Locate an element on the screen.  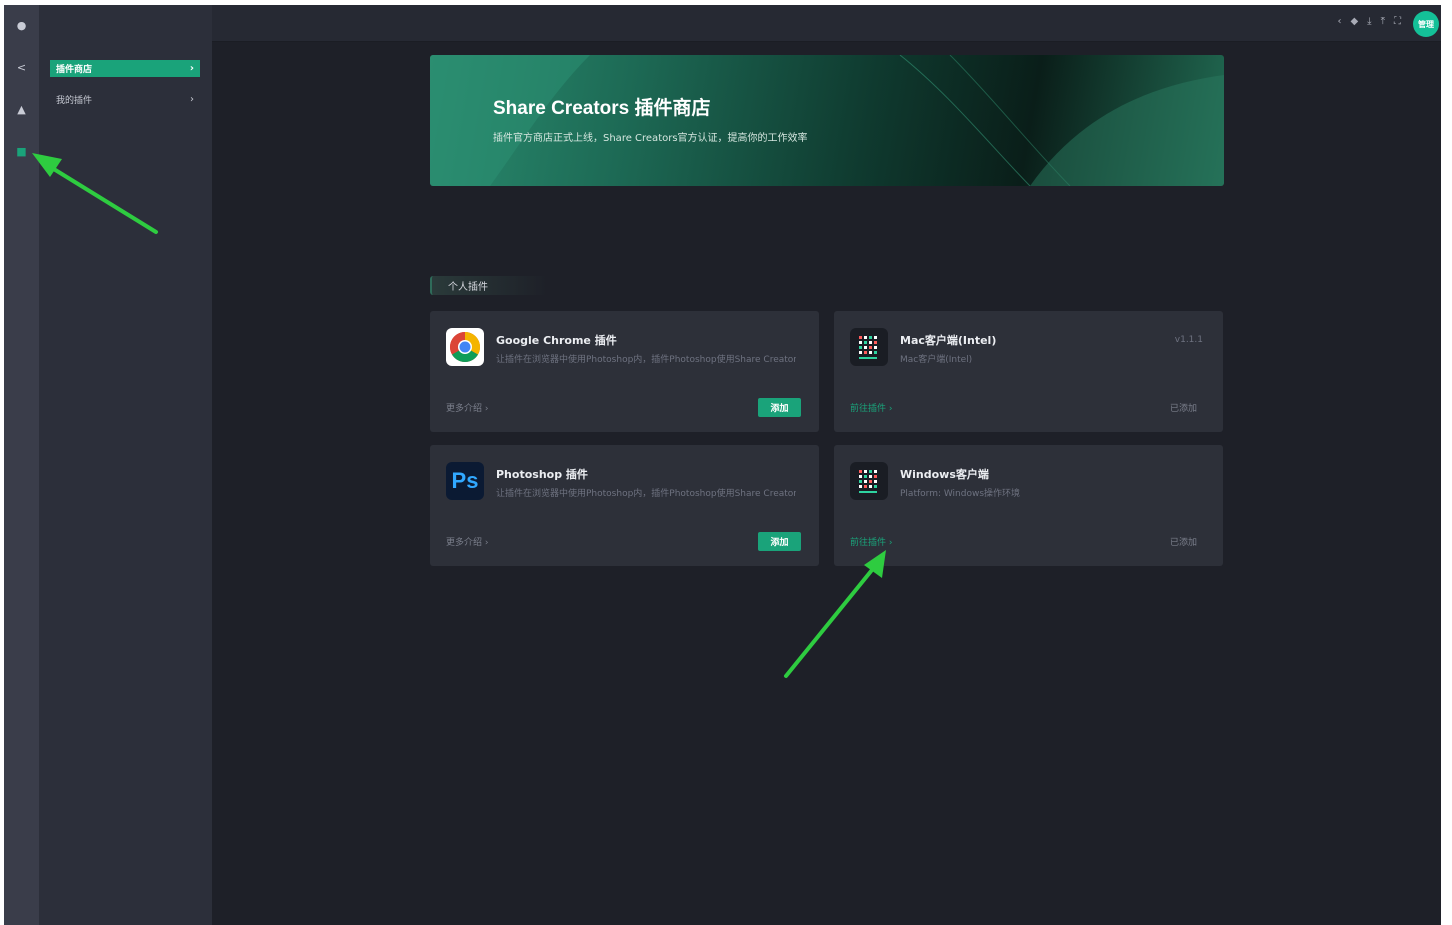
upload-icon: ⤒ is located at coordinates (1383, 21).